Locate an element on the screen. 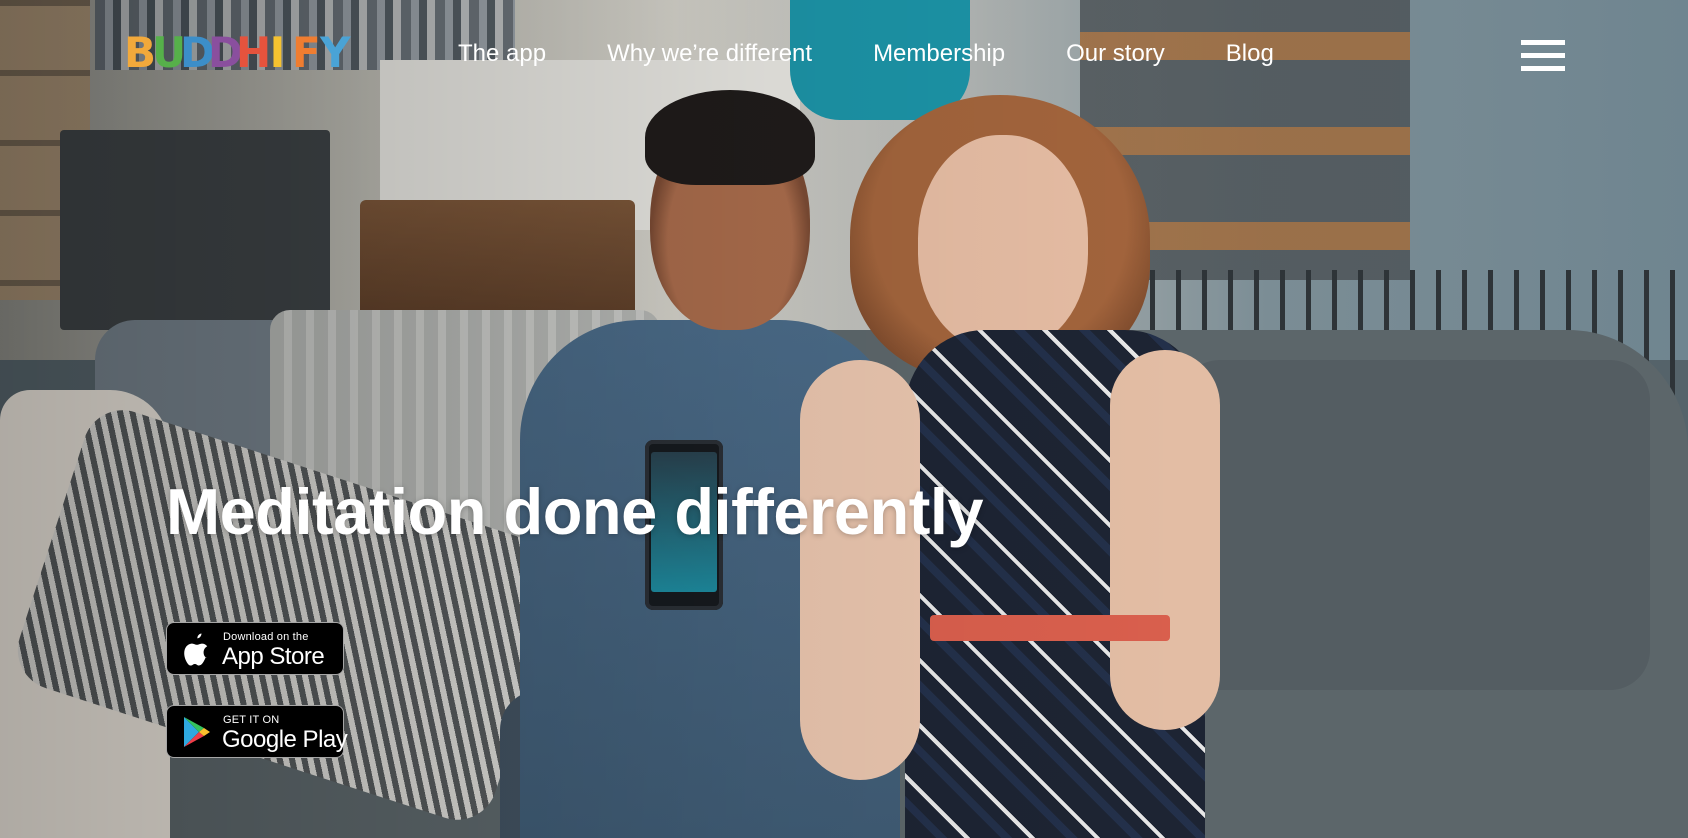 The width and height of the screenshot is (1688, 838). google-play-big-text: Google Play is located at coordinates (285, 739).